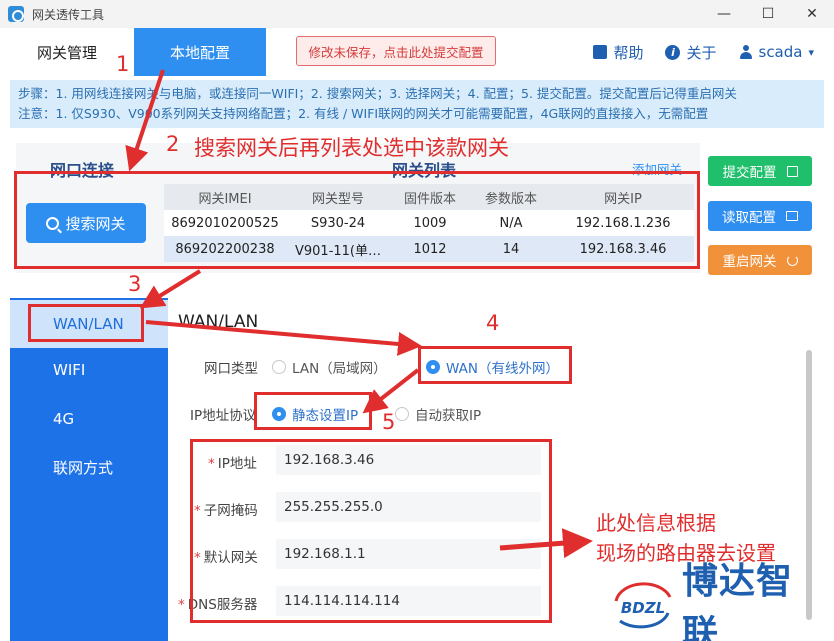 The image size is (834, 641). I want to click on submit-config-label: 提交配置, so click(749, 173).